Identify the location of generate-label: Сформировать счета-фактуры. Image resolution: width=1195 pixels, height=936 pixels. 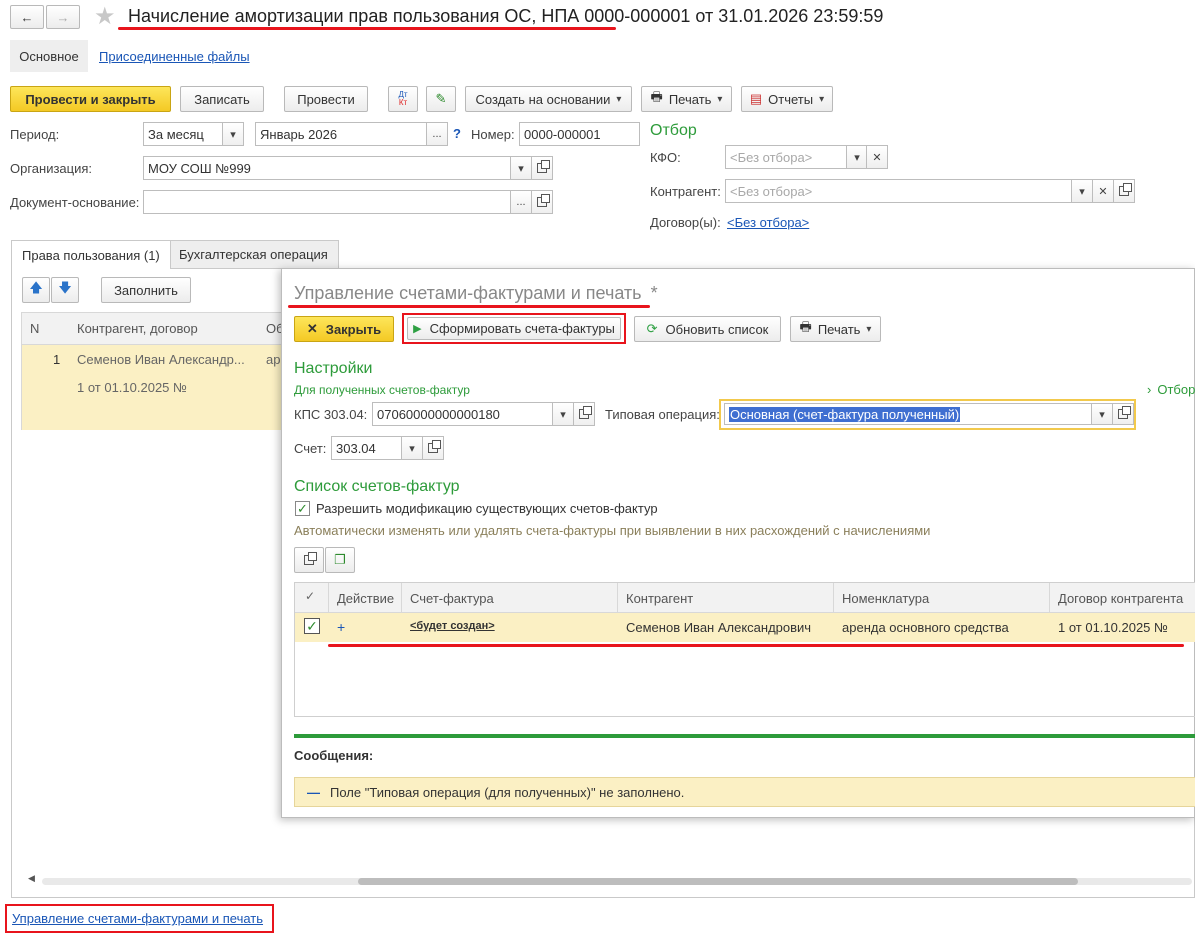
(522, 328).